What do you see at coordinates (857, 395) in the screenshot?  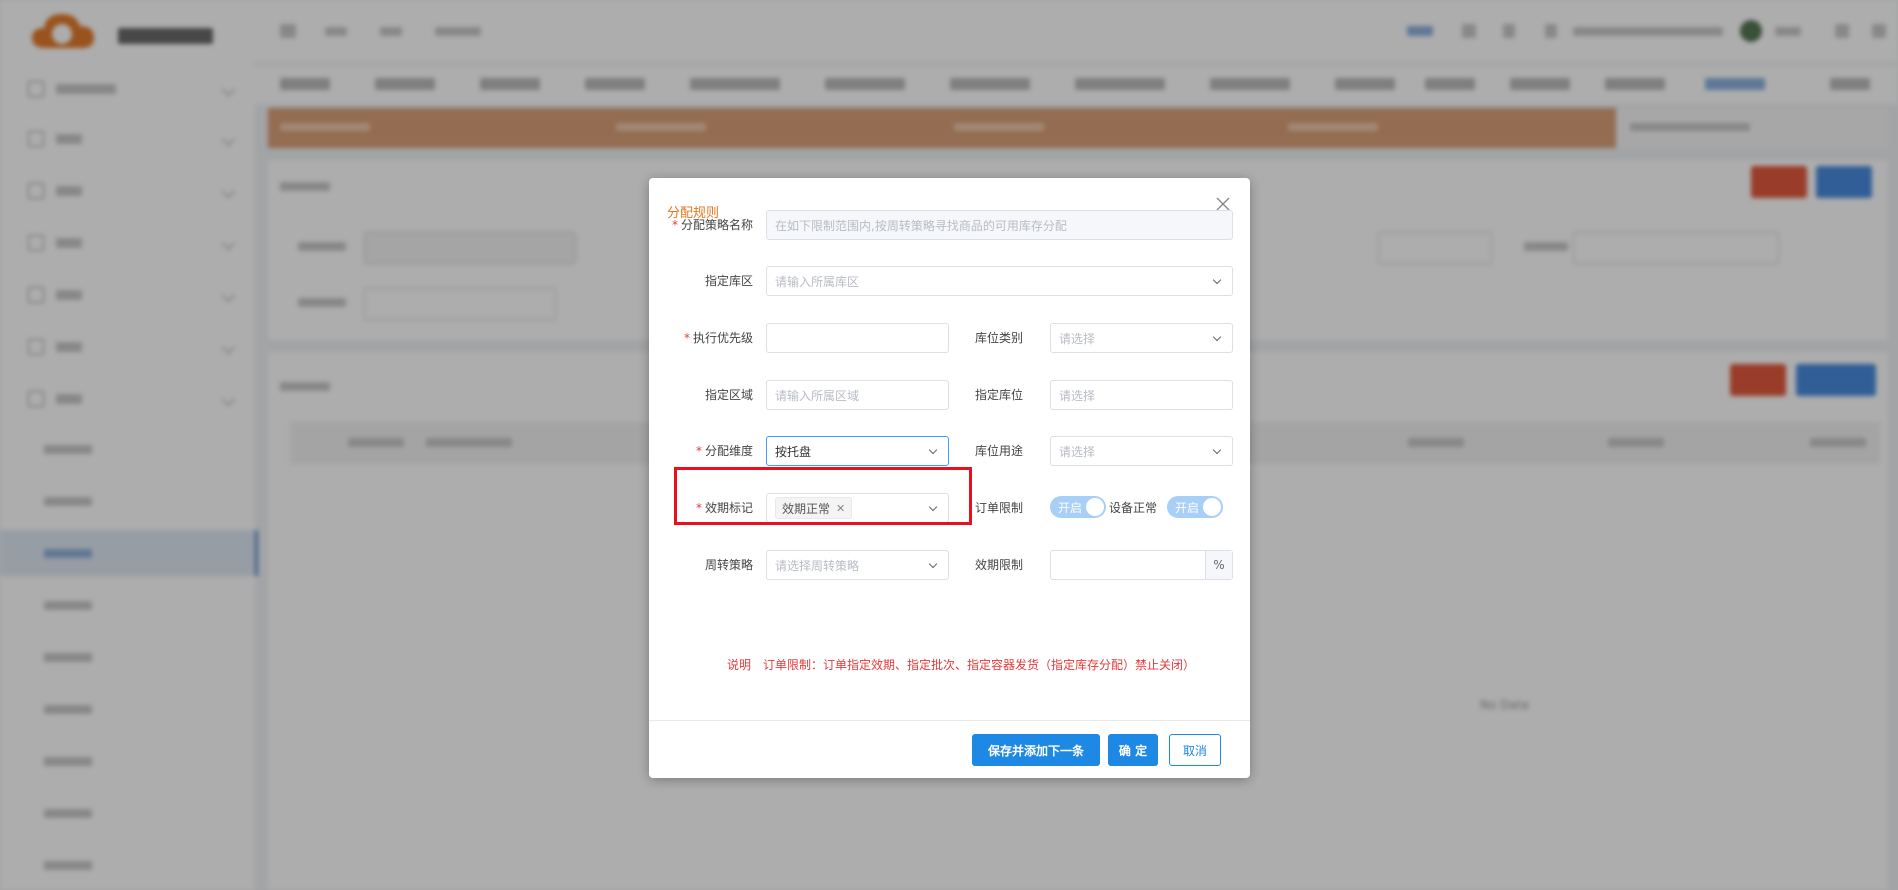 I see `area-input: 请输入所属区域` at bounding box center [857, 395].